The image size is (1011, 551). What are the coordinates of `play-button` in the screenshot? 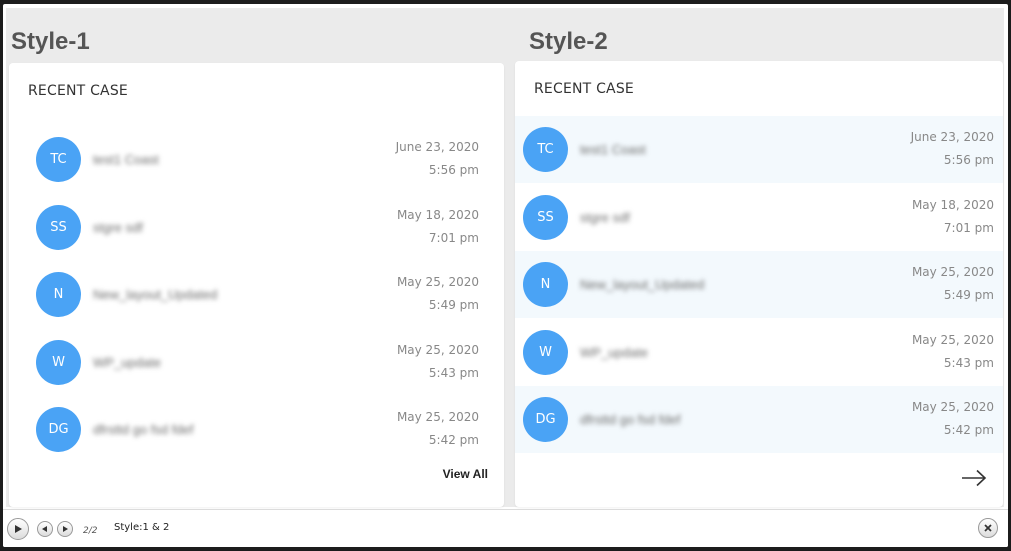 It's located at (18, 529).